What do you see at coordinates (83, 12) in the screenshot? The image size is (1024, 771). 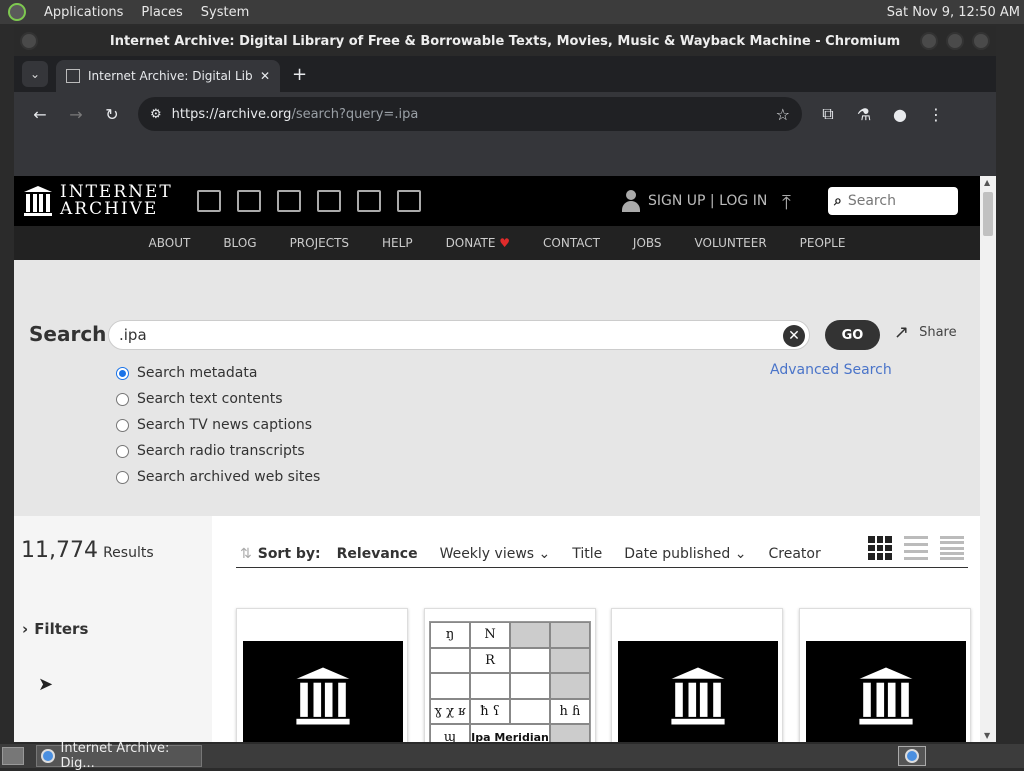 I see `menu-applications: Applications` at bounding box center [83, 12].